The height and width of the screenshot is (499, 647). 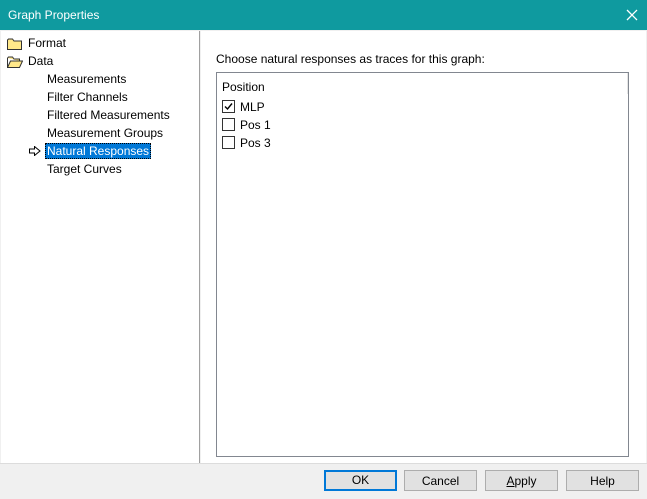 I want to click on tree-item-filtered-measurements: Filtered Measurements, so click(x=108, y=115).